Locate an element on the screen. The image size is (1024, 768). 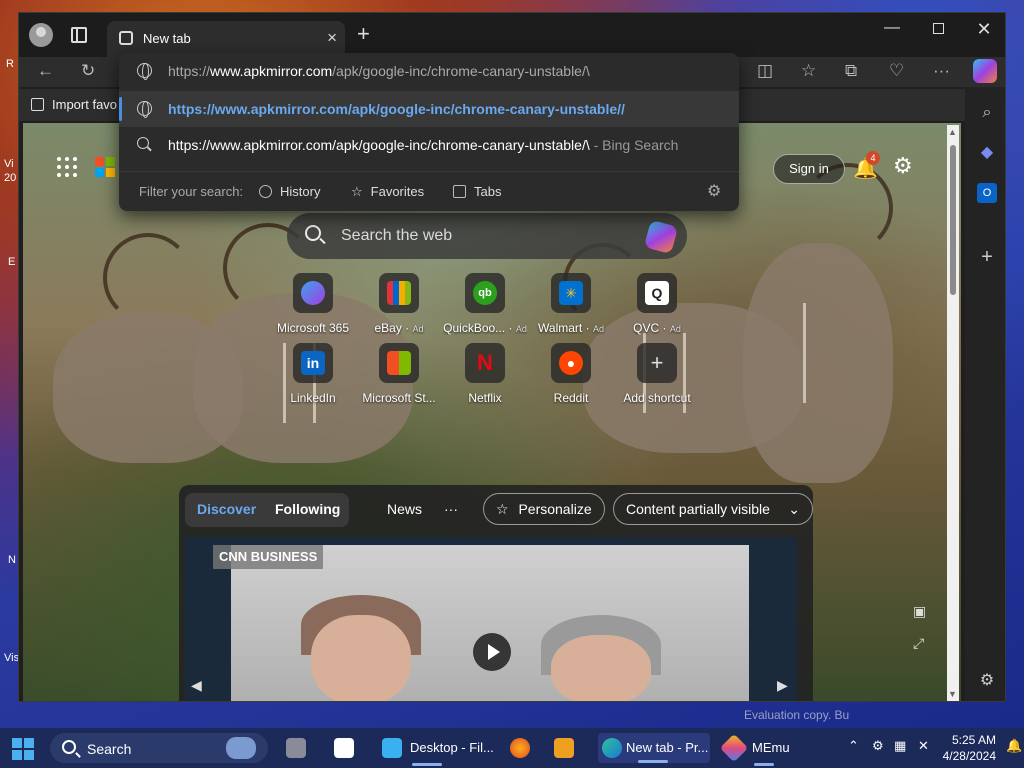
tab-actions-icon is located at coordinates (79, 35).